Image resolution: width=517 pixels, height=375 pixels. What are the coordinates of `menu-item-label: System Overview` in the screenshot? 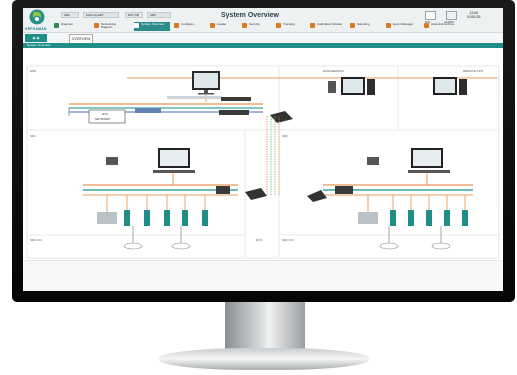 It's located at (153, 23).